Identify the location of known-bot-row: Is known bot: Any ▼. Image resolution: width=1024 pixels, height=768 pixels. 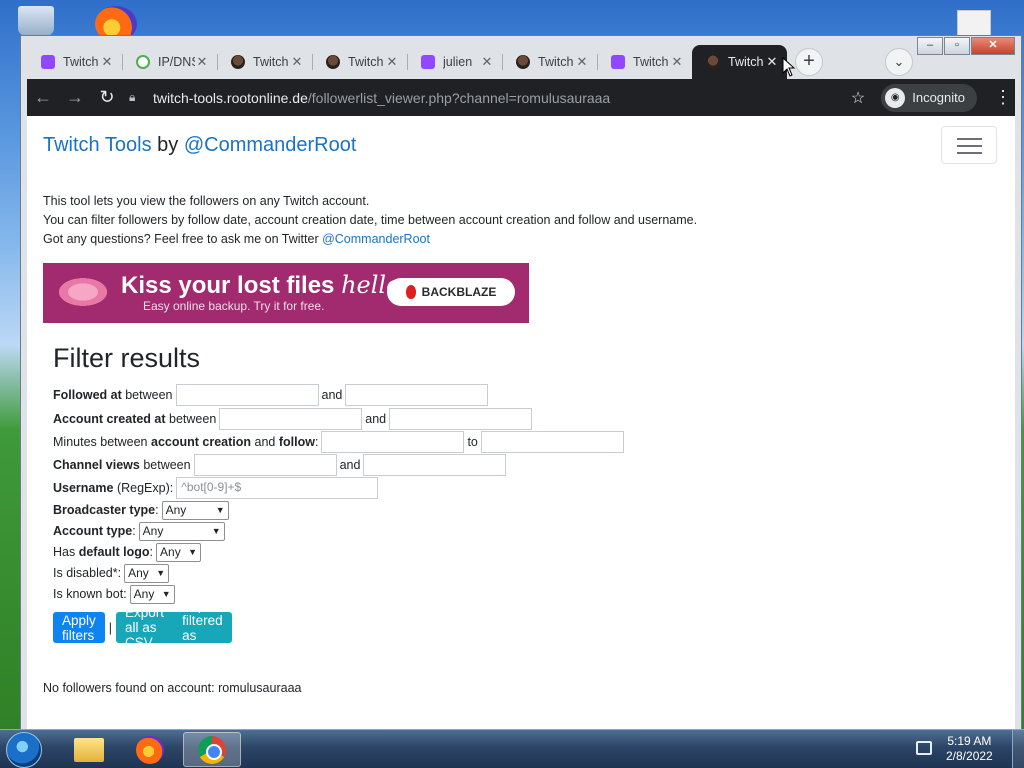
(114, 594).